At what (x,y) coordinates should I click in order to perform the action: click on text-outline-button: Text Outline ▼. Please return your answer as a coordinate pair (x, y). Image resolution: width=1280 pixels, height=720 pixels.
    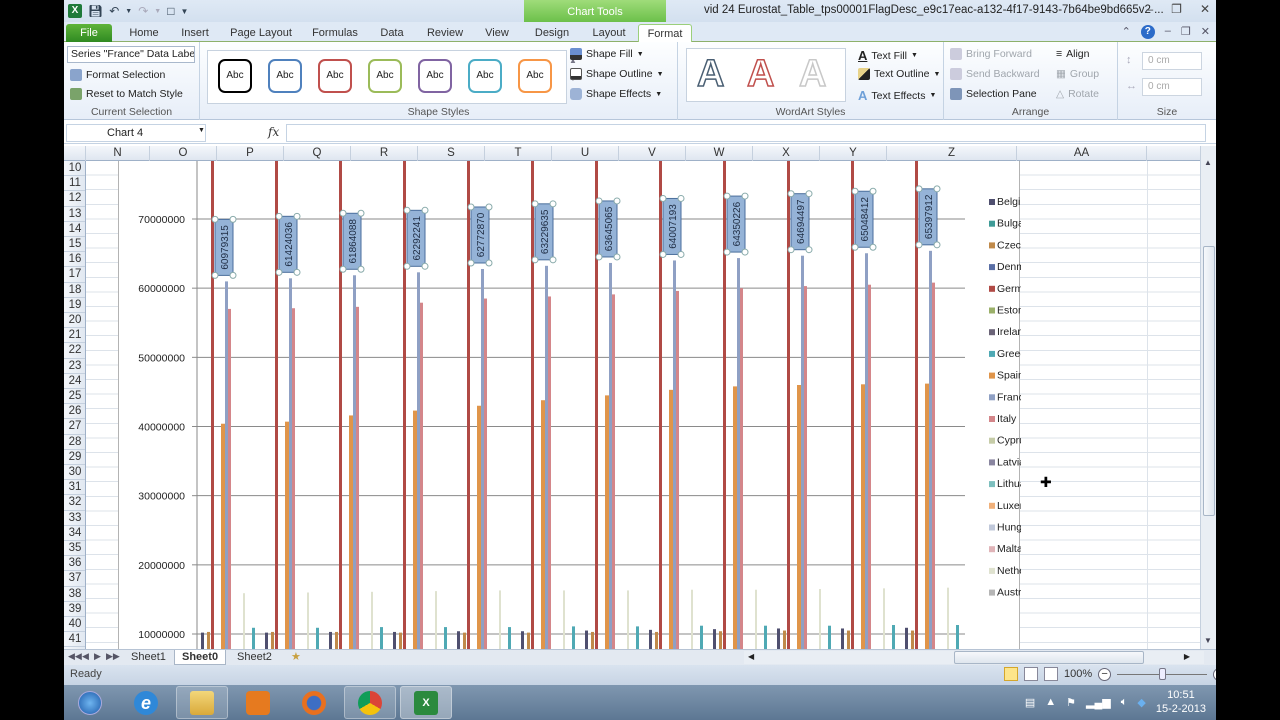
    Looking at the image, I should click on (899, 74).